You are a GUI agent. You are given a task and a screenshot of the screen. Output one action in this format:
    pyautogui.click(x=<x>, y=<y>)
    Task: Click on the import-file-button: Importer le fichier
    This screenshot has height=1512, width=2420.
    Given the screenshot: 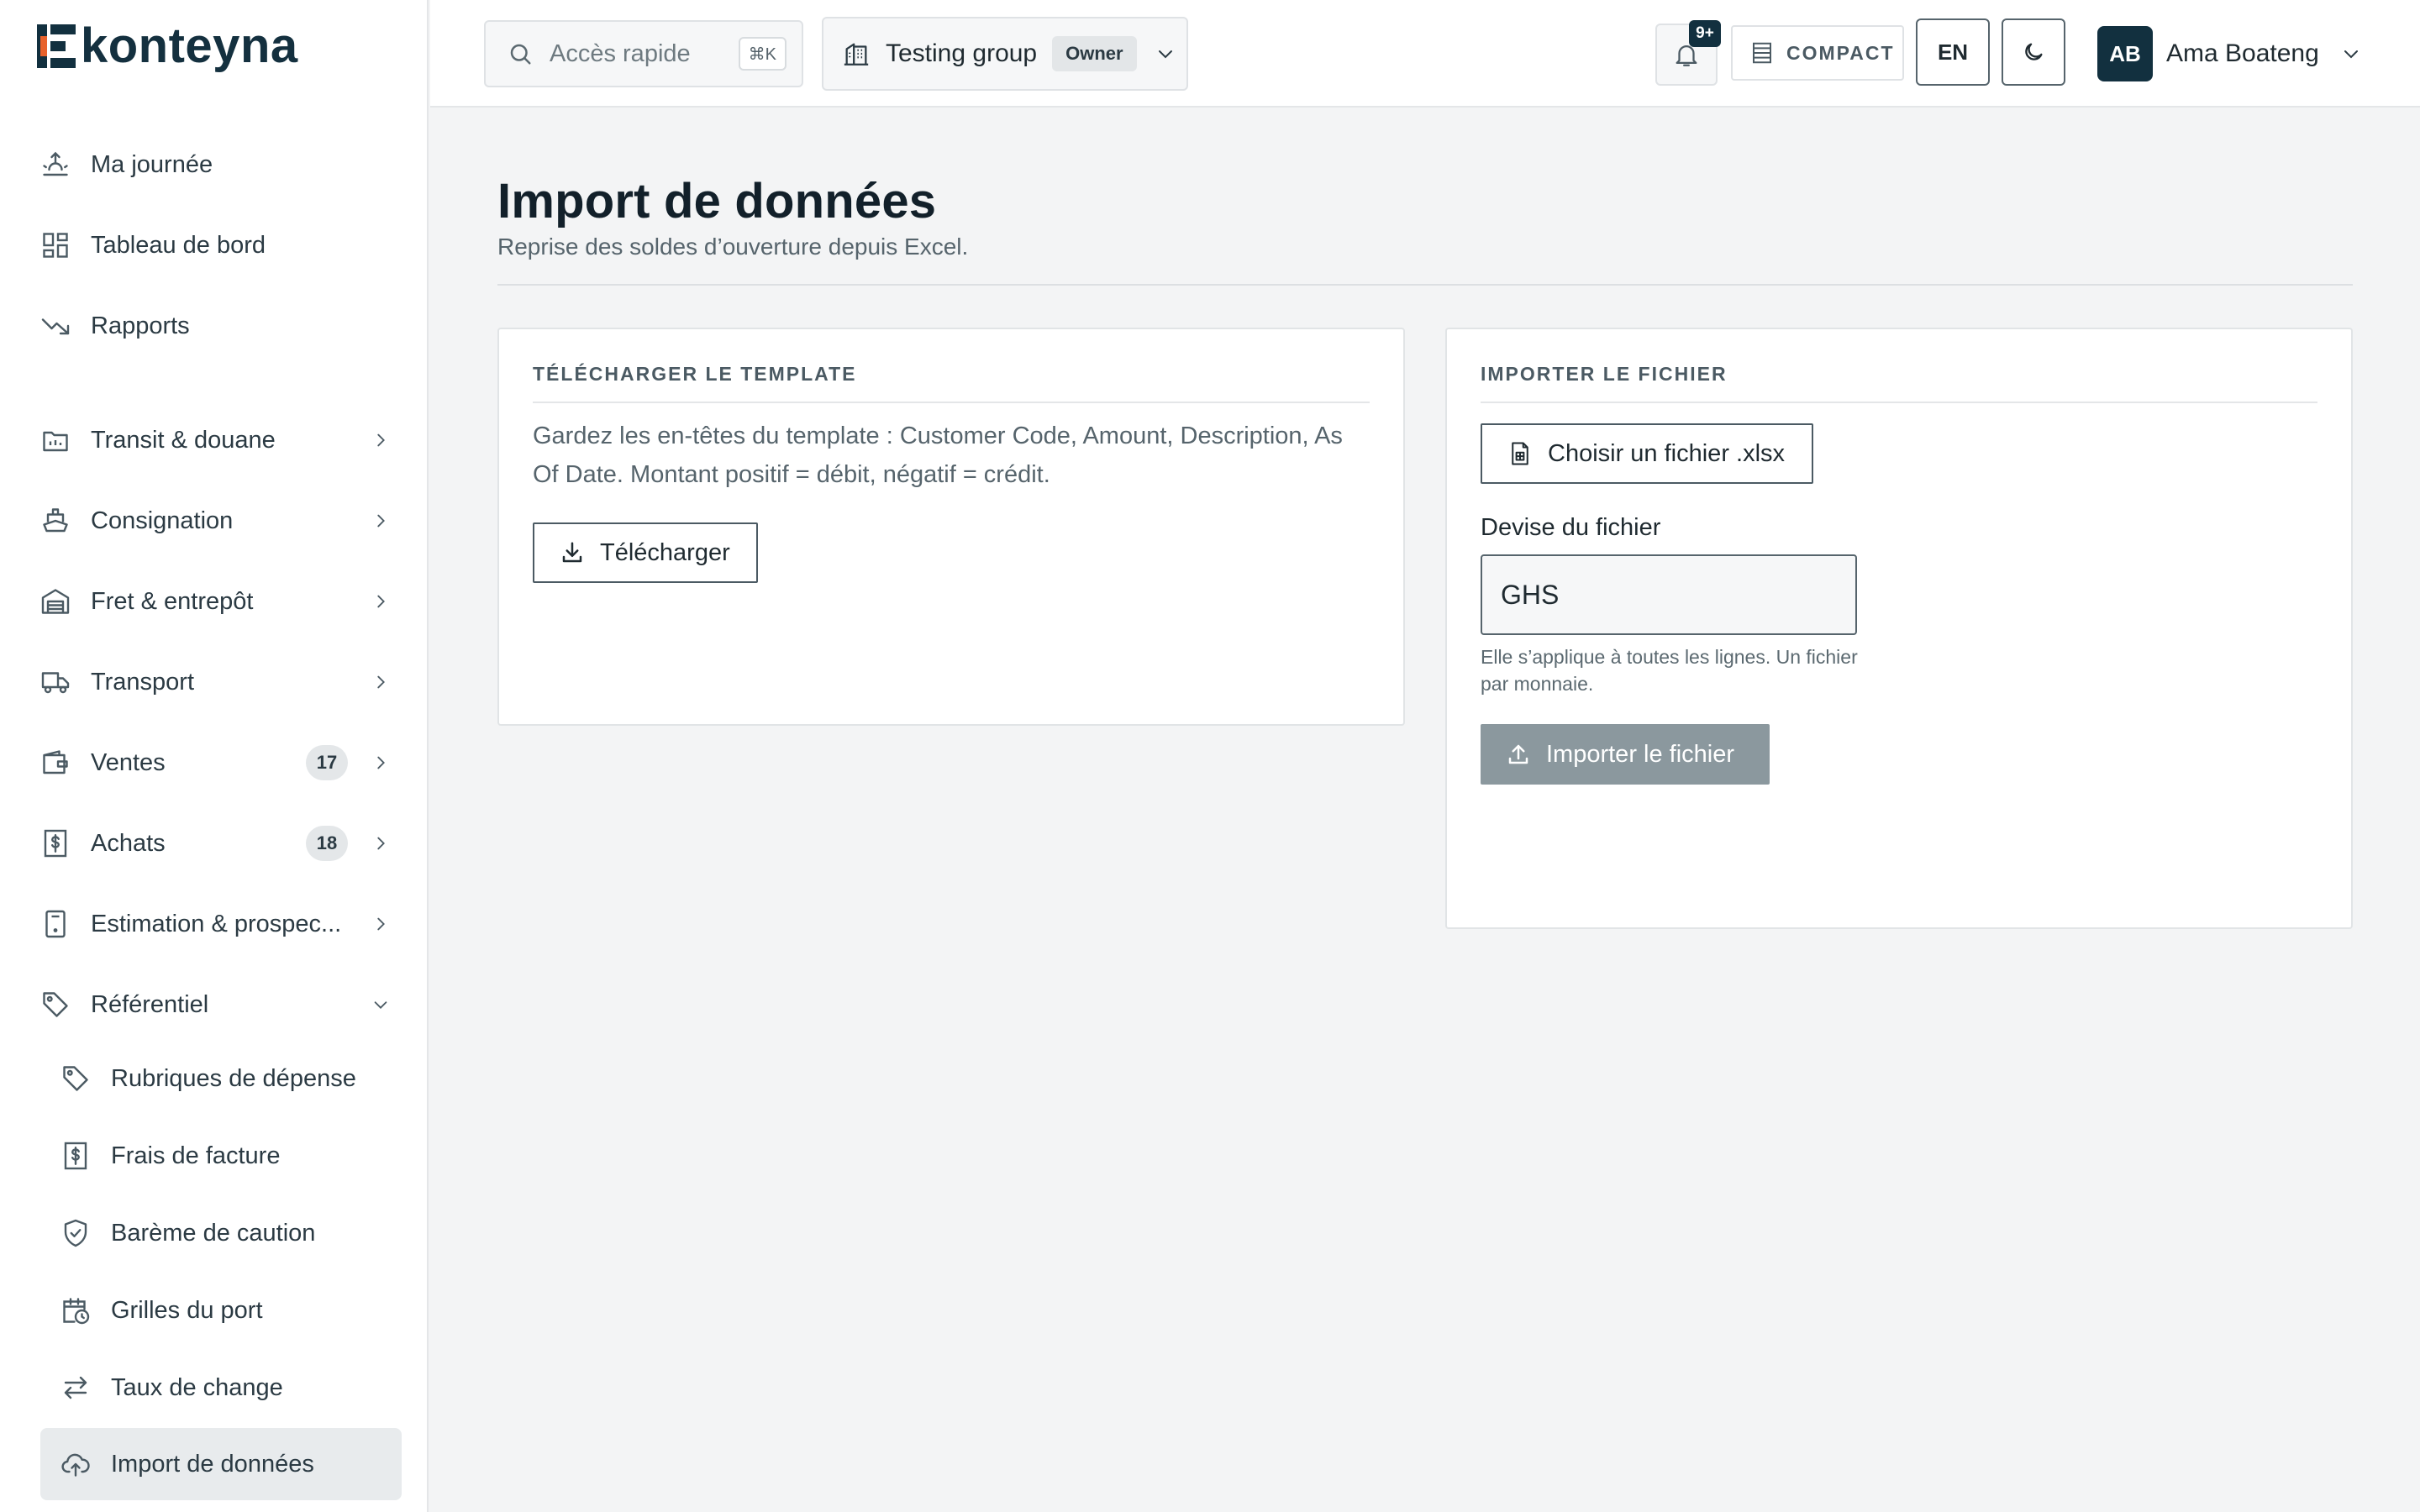 What is the action you would take?
    pyautogui.click(x=1625, y=754)
    